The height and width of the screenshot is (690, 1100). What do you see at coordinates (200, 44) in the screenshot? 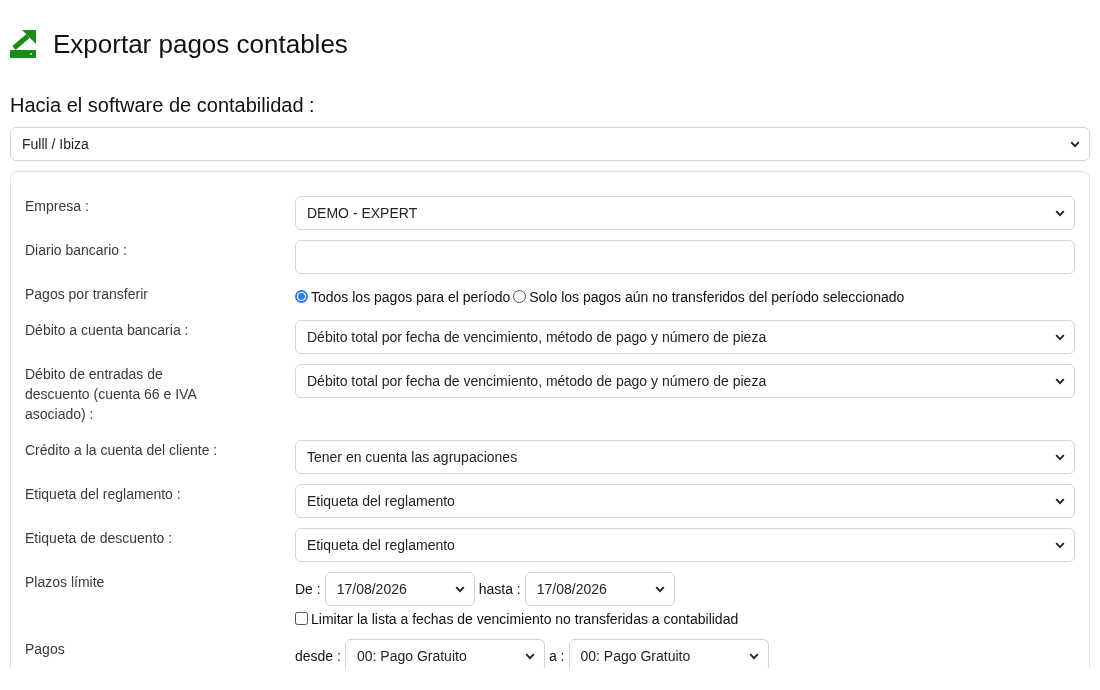
I see `page-title: Exportar pagos contables` at bounding box center [200, 44].